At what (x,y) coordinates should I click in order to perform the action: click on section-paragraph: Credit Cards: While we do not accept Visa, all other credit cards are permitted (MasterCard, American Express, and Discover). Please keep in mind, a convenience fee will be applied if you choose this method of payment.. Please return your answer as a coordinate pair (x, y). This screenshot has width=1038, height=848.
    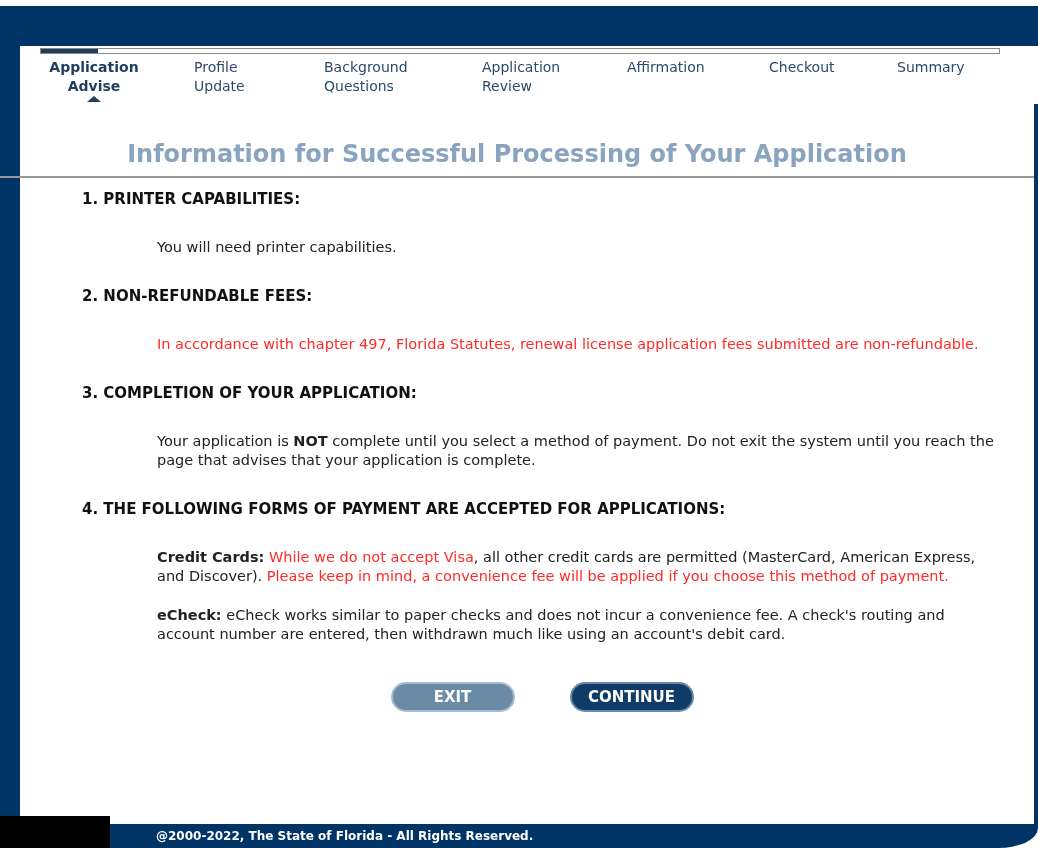
    Looking at the image, I should click on (567, 567).